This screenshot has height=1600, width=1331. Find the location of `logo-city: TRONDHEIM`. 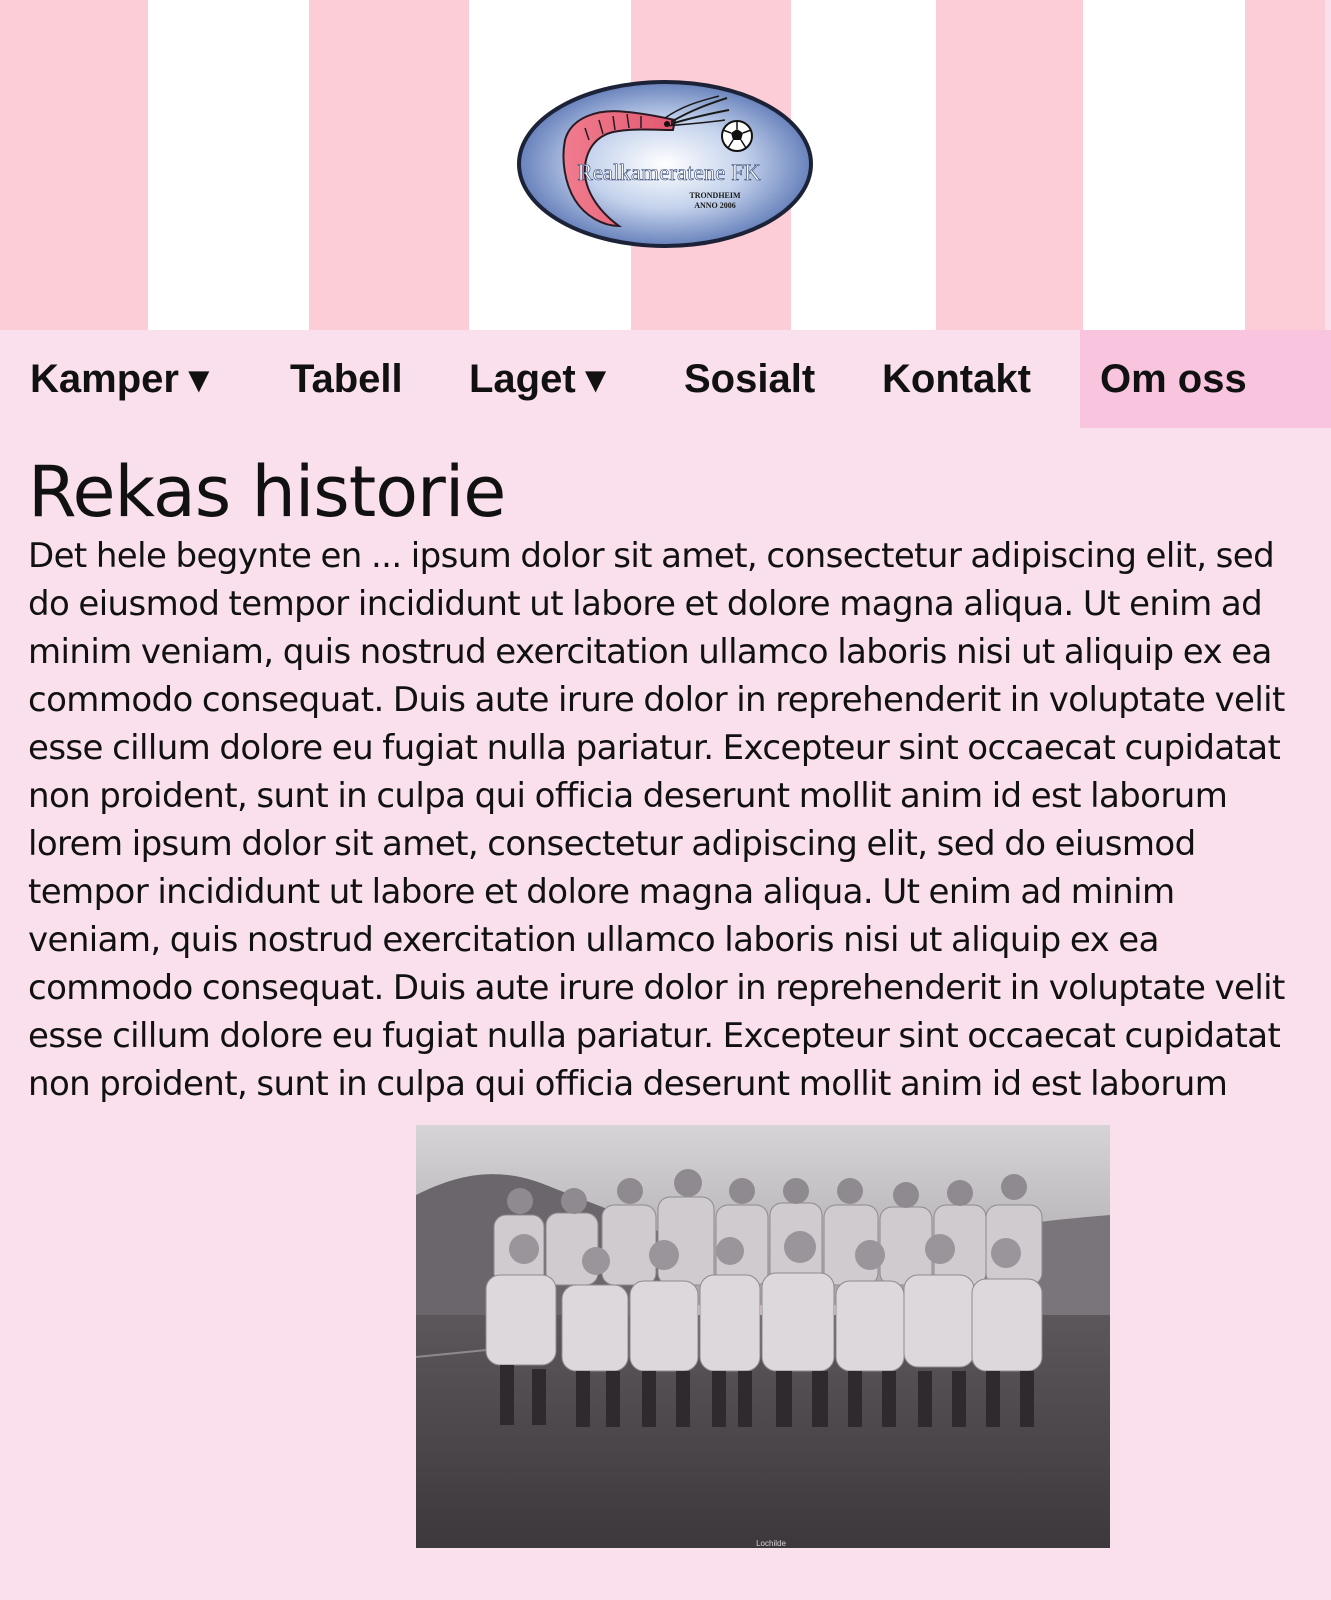

logo-city: TRONDHEIM is located at coordinates (715, 195).